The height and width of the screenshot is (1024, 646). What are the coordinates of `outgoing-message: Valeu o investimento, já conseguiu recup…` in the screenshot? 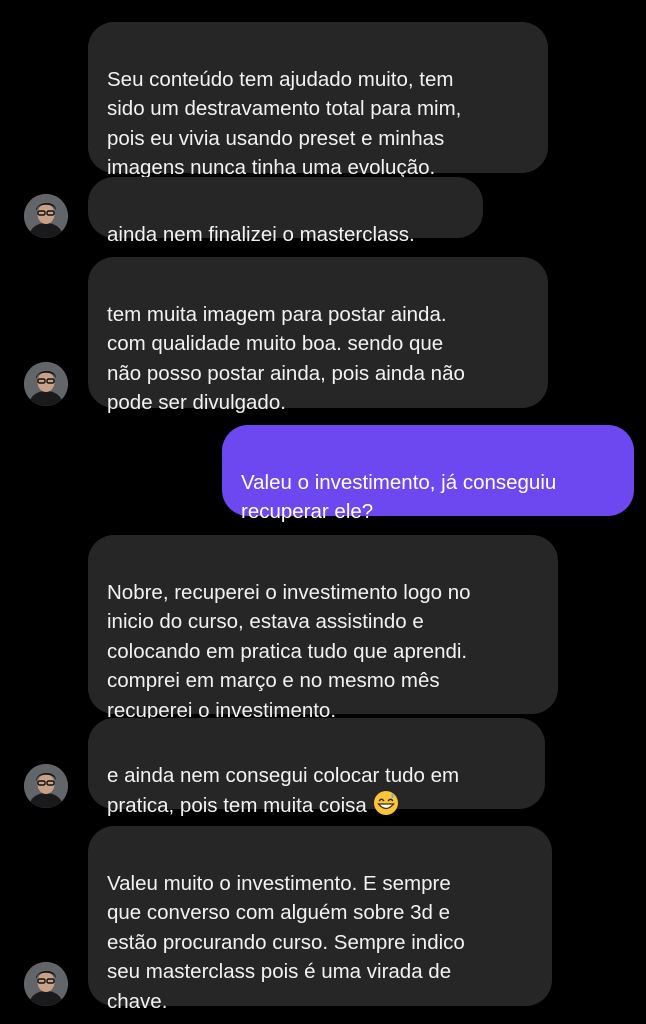 It's located at (428, 474).